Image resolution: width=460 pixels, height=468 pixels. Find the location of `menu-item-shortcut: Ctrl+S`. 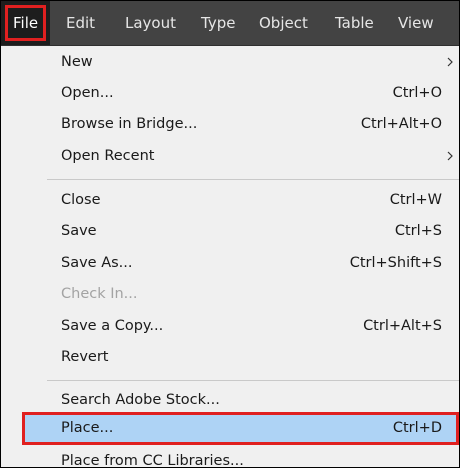

menu-item-shortcut: Ctrl+S is located at coordinates (418, 231).